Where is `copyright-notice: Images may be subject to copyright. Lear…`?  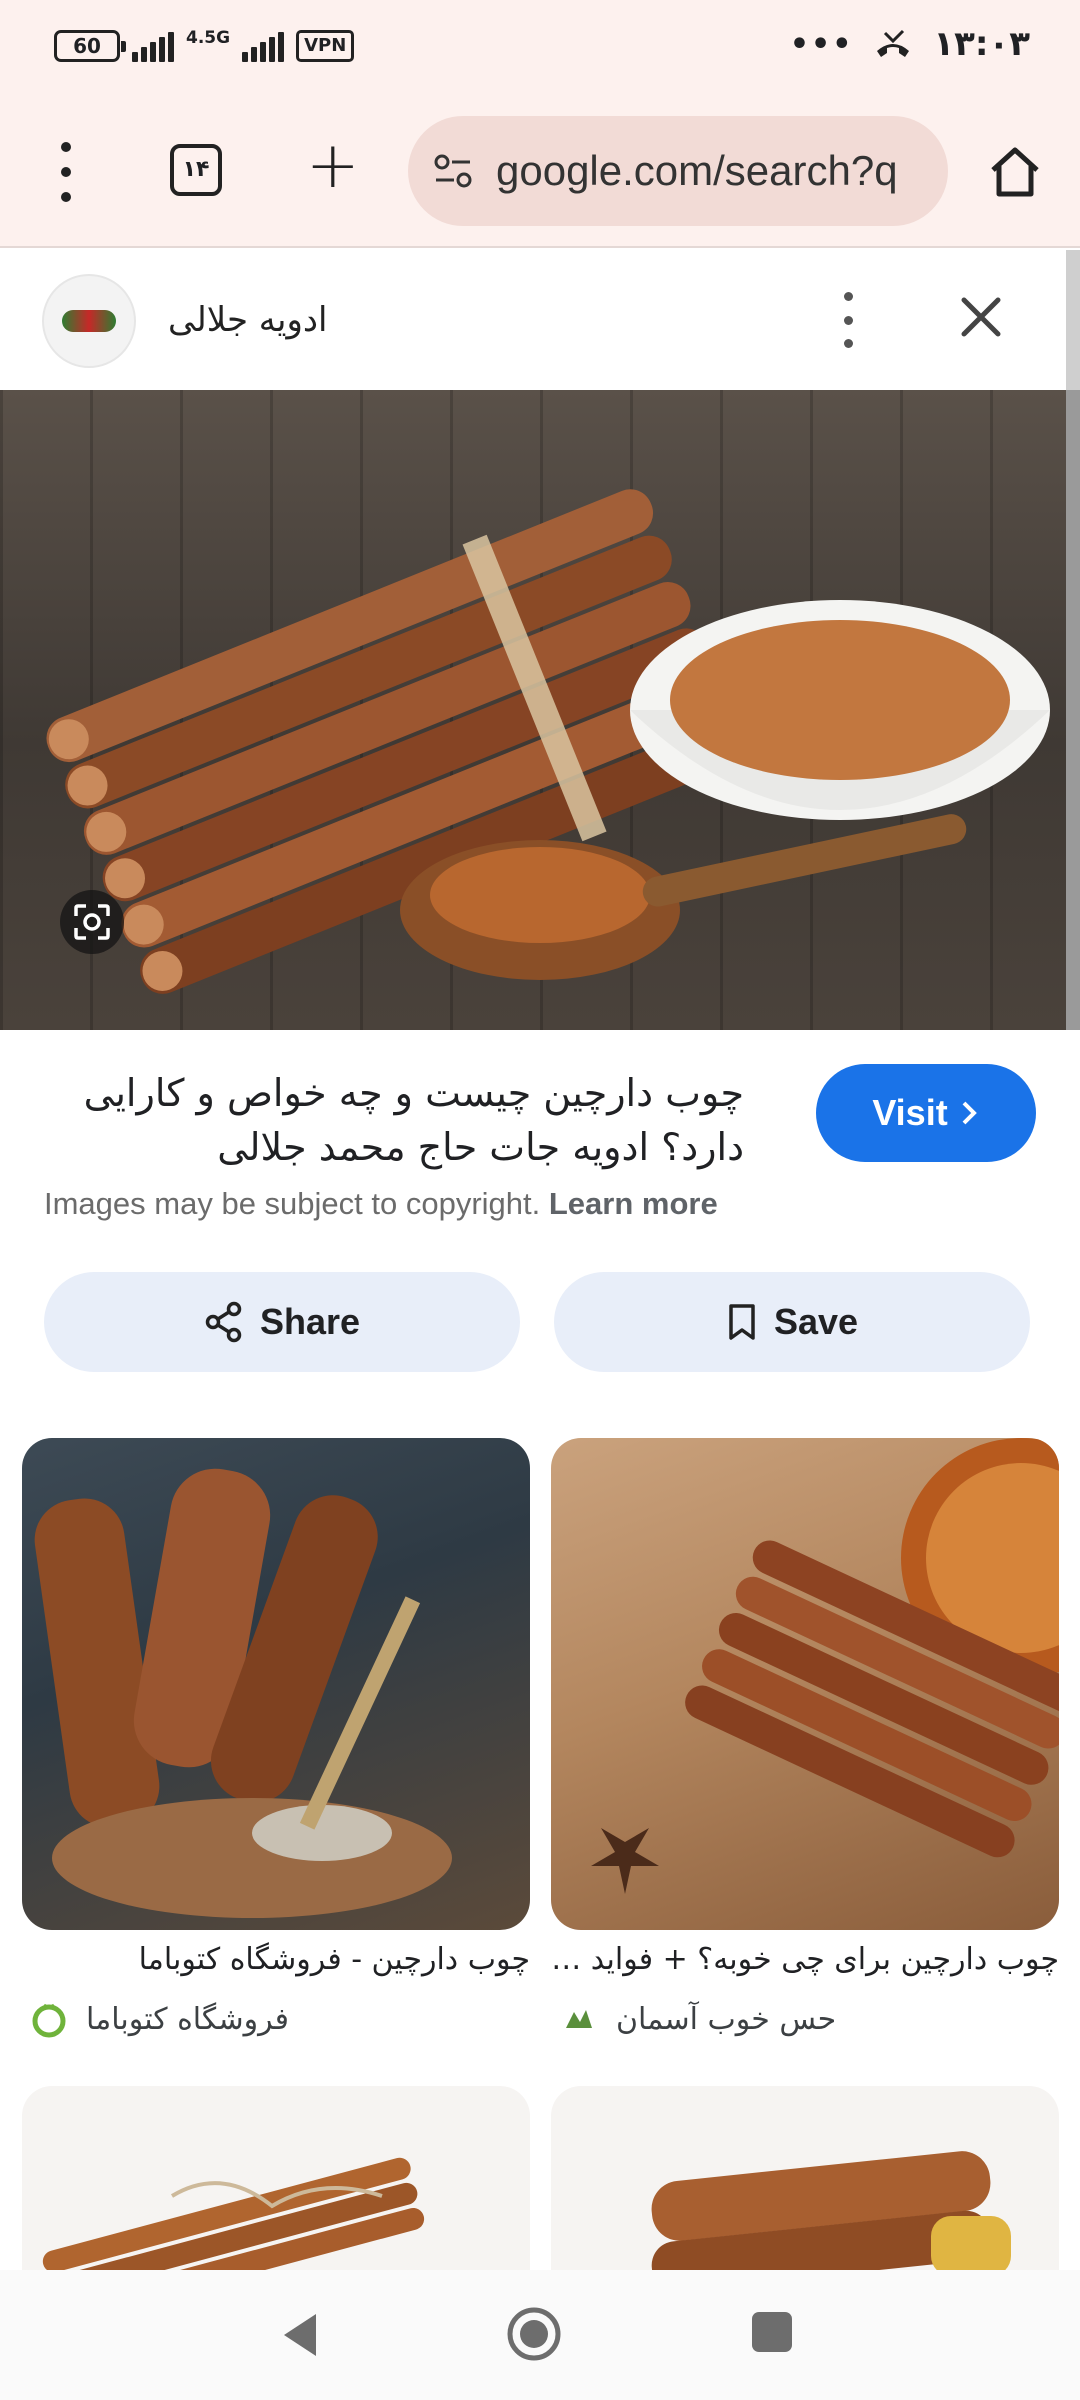
copyright-notice: Images may be subject to copyright. Lear… is located at coordinates (381, 1204).